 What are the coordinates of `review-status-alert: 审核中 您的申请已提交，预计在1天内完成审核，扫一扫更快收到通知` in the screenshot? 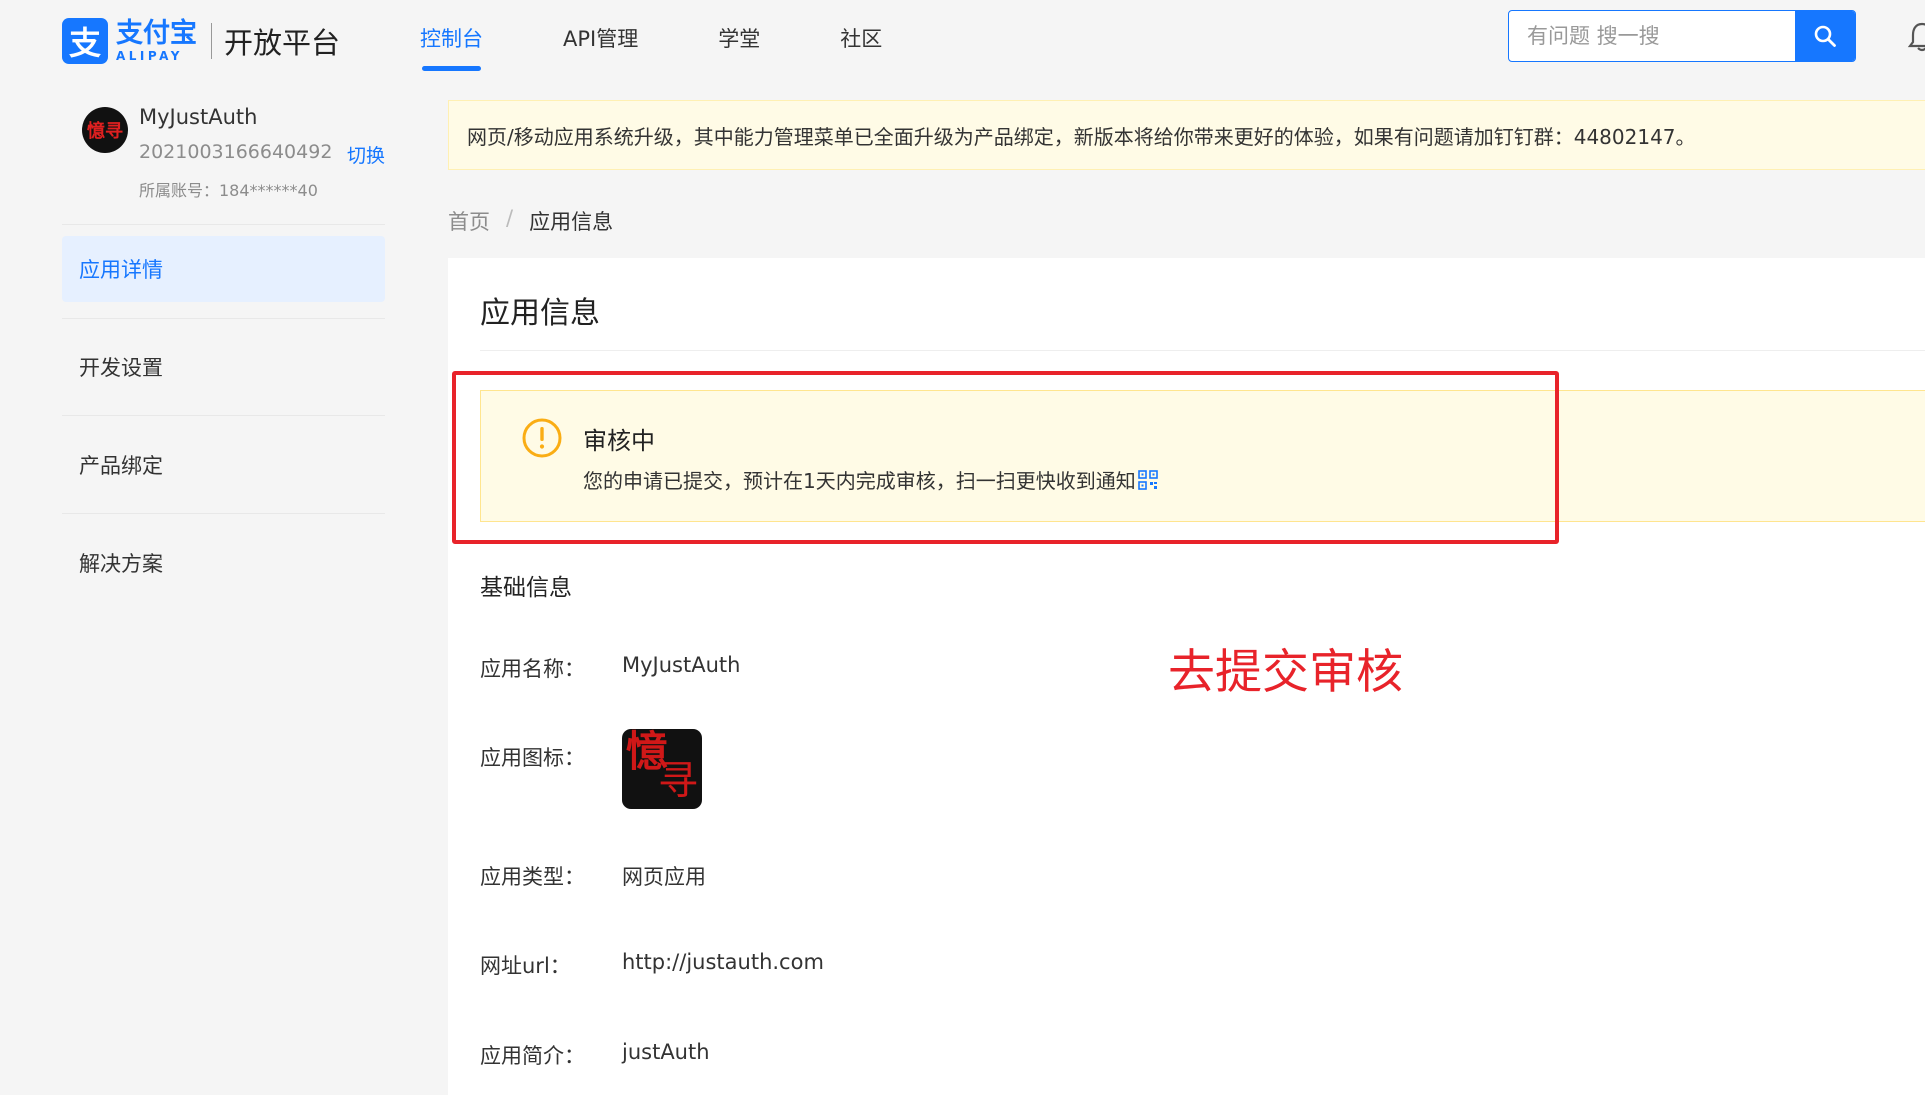 It's located at (1202, 456).